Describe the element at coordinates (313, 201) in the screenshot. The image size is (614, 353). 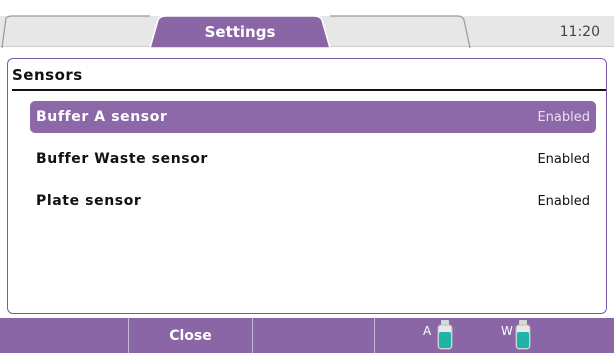
I see `list-item-plate-sensor: Plate sensor Enabled` at that location.